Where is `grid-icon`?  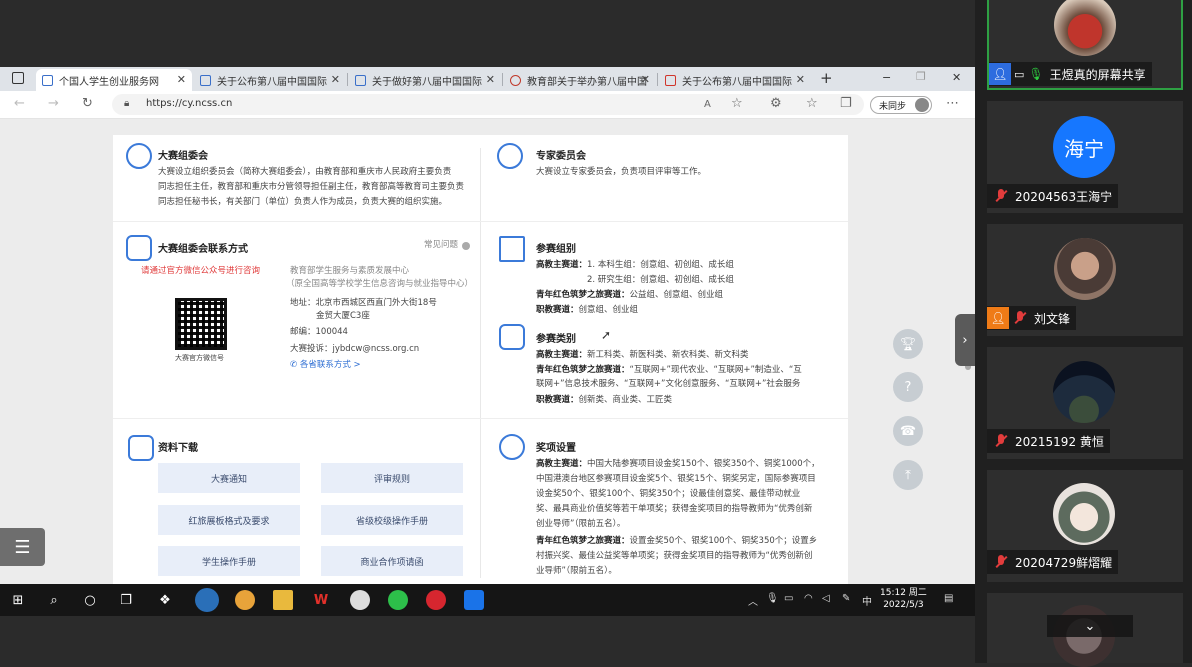
grid-icon is located at coordinates (512, 337).